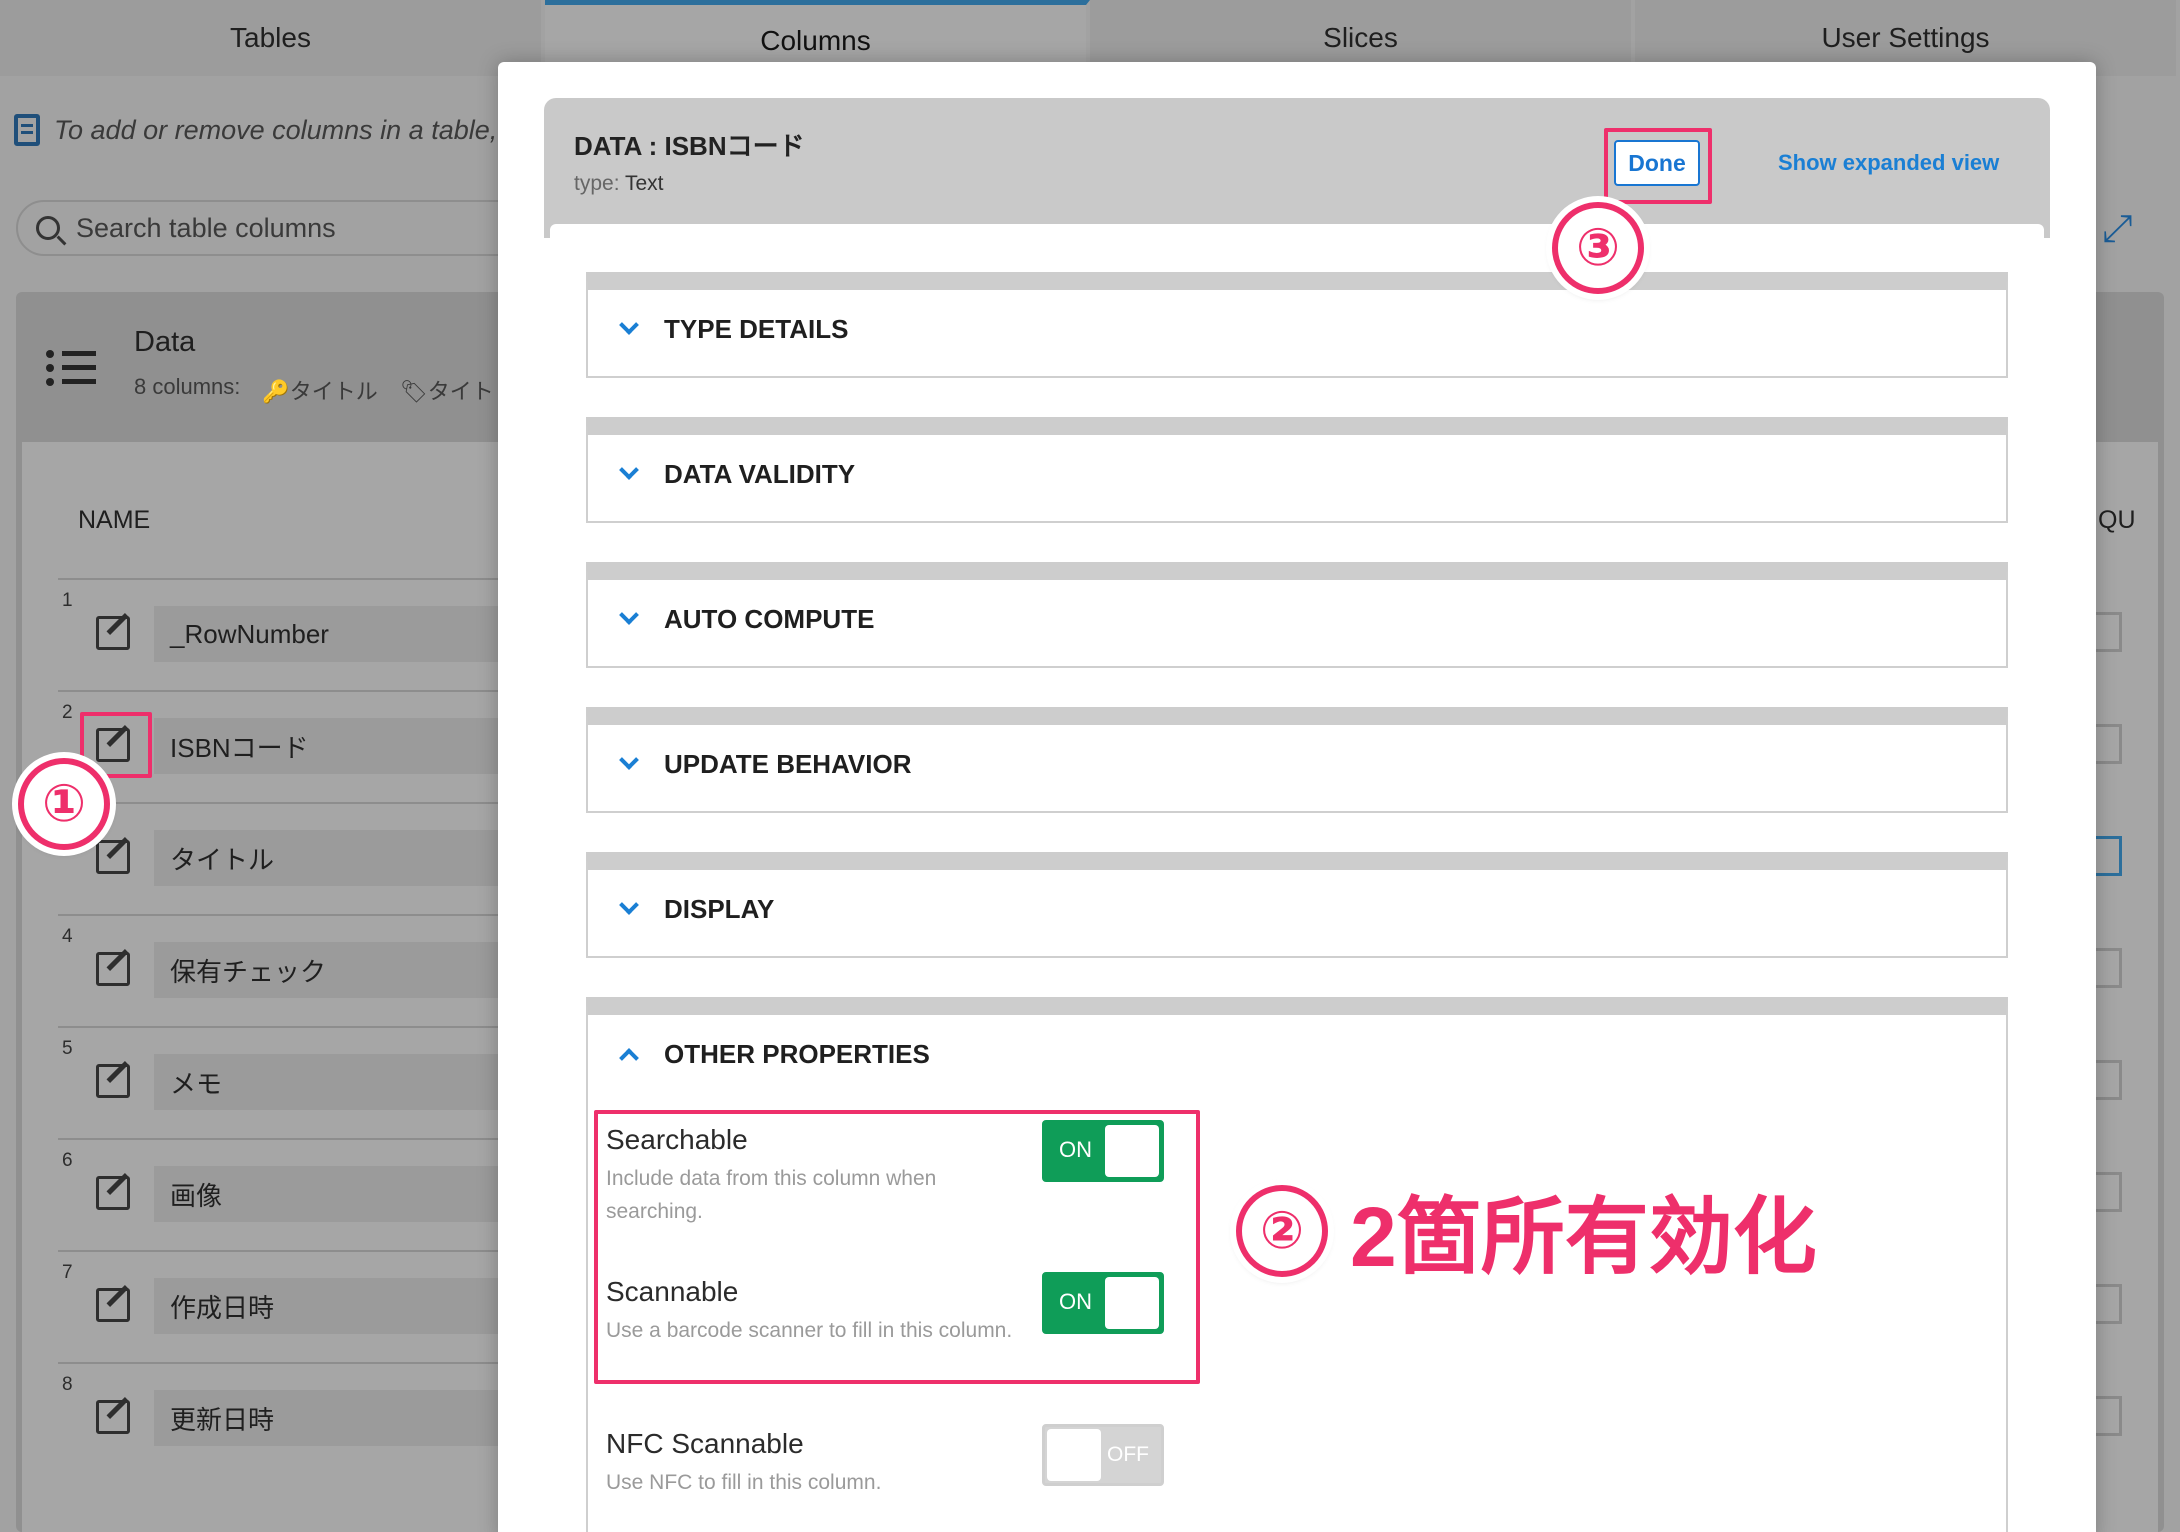  Describe the element at coordinates (1103, 1455) in the screenshot. I see `nfc-scannable-toggle: OFF` at that location.